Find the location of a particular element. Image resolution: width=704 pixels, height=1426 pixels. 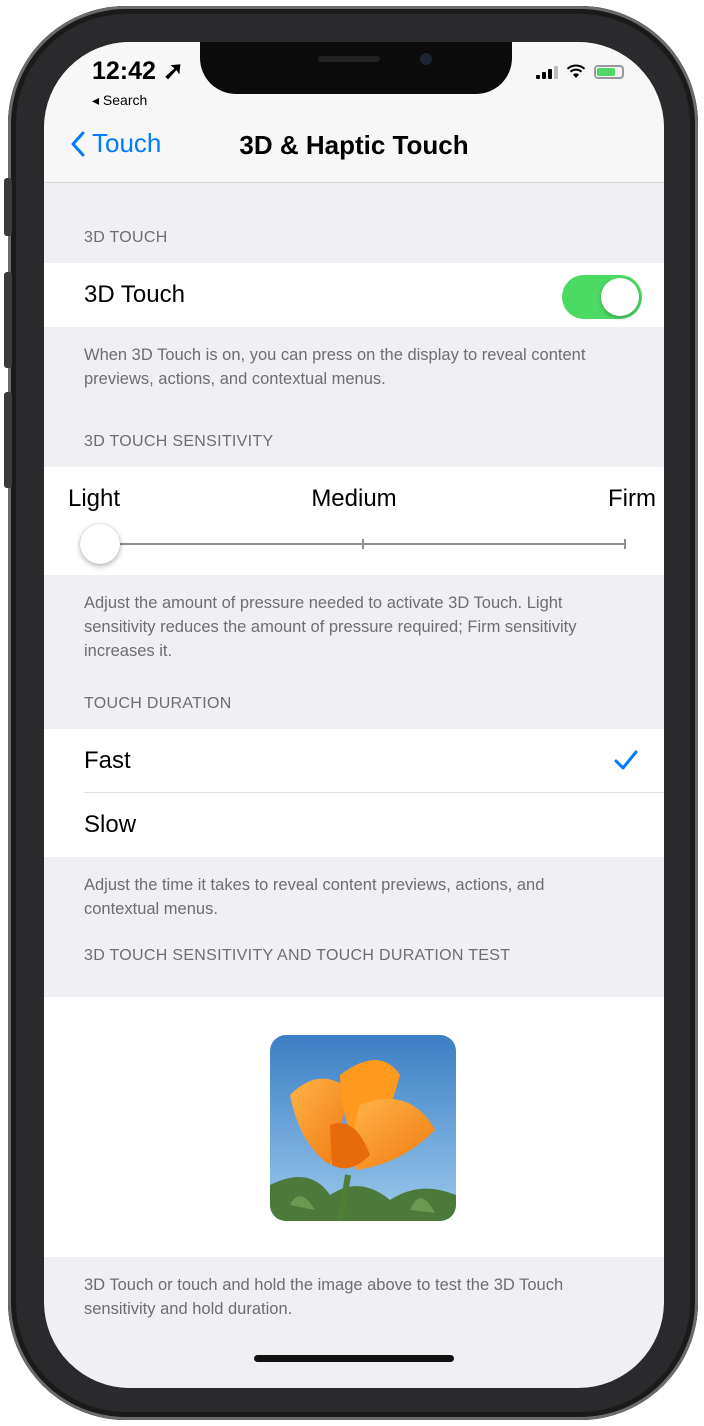

wifi-icon is located at coordinates (576, 71).